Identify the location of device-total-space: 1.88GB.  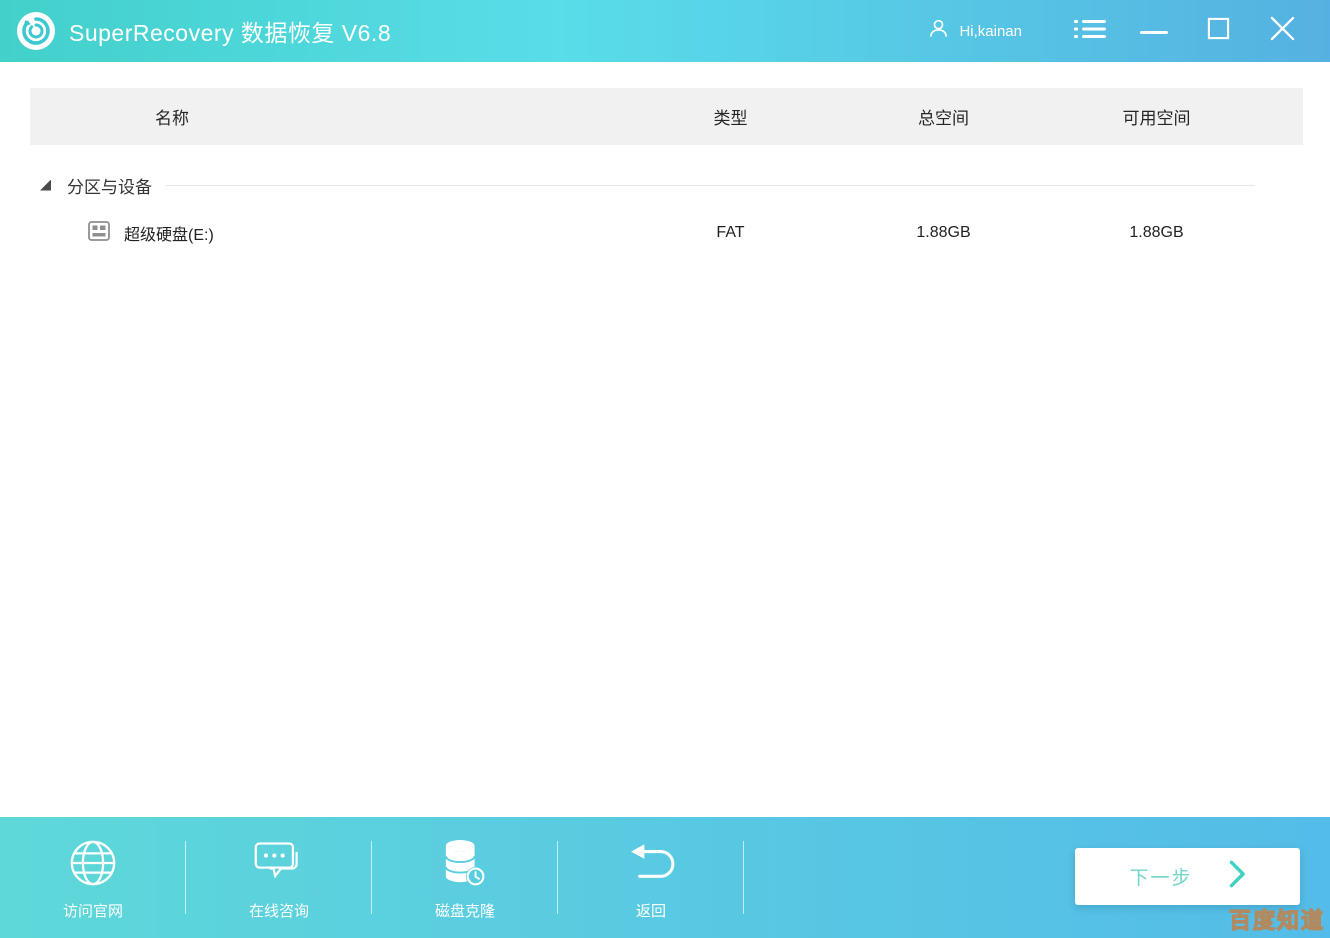
(943, 232).